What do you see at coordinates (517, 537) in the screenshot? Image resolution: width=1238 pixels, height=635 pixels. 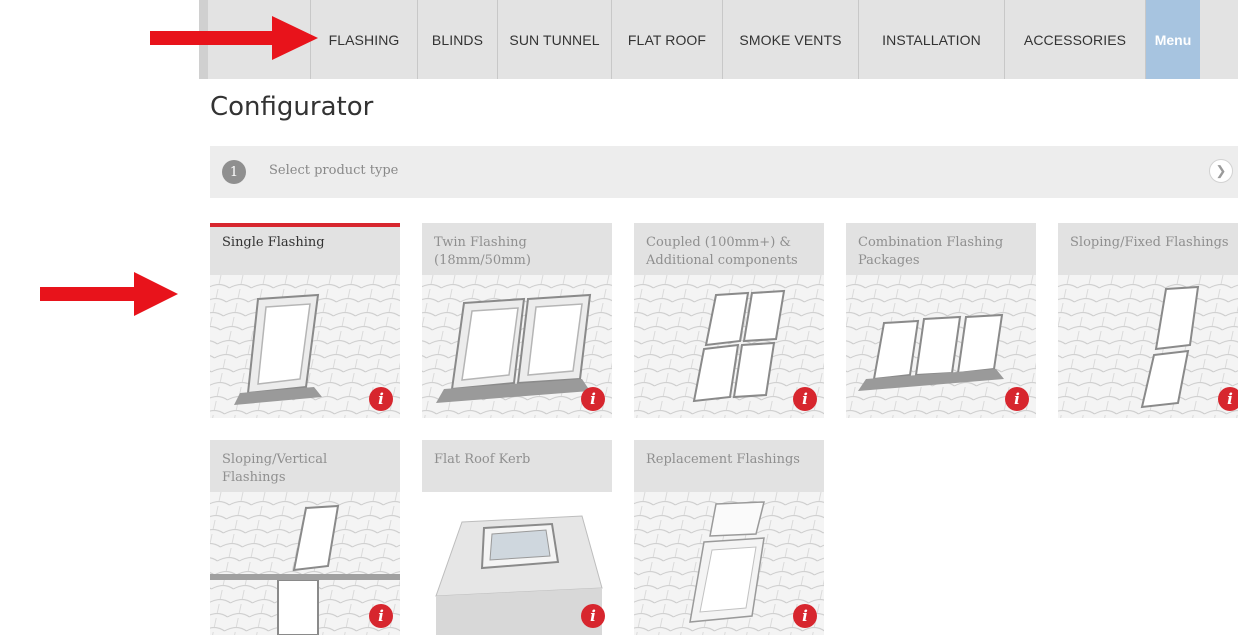 I see `tile-flat-roof-kerb: Flat Roof Kerb i` at bounding box center [517, 537].